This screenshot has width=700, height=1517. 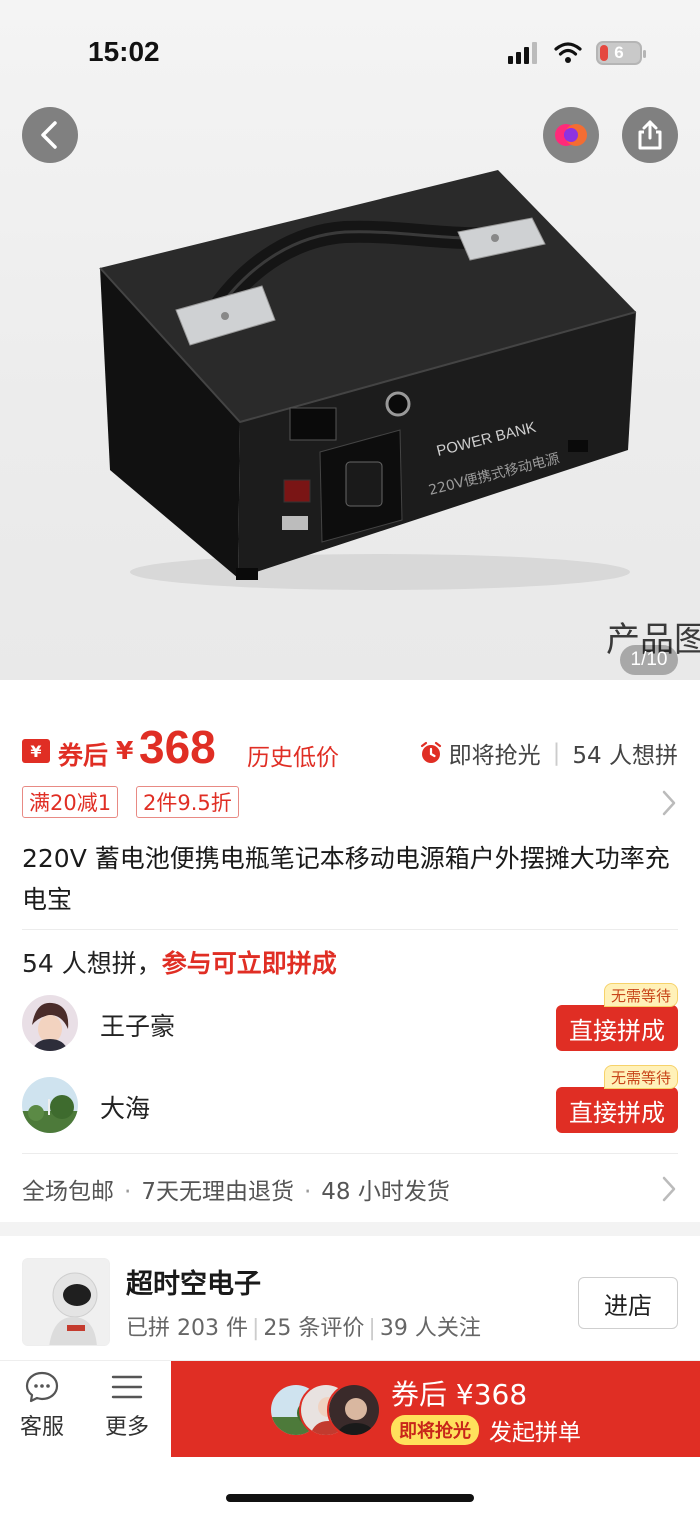 I want to click on cta-price: 券后 ¥368, so click(x=459, y=1394).